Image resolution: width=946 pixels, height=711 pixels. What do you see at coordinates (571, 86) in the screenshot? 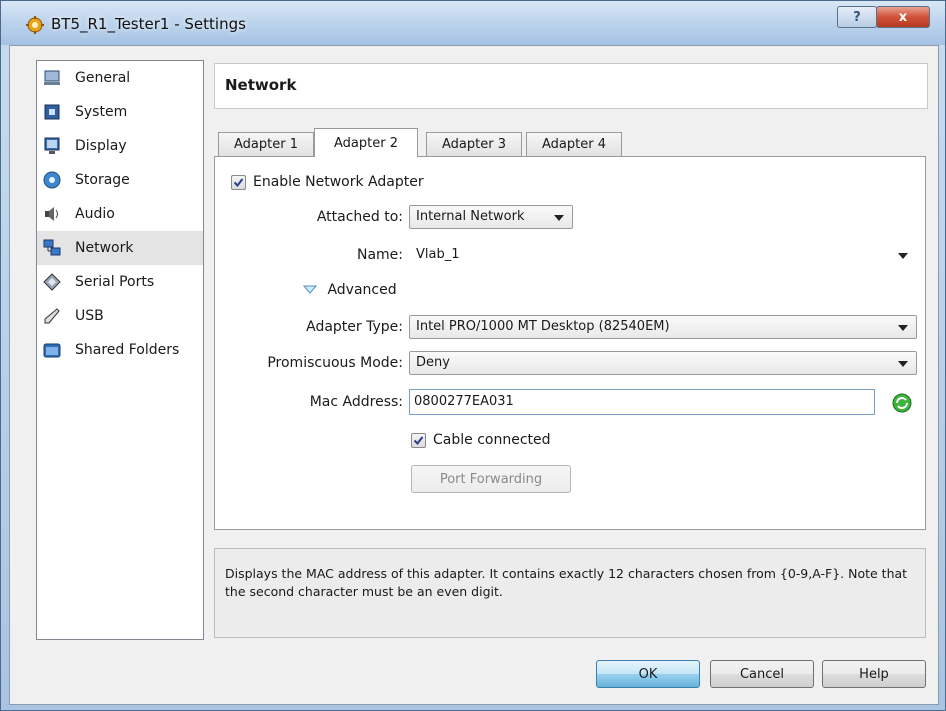
I see `section-header: Network` at bounding box center [571, 86].